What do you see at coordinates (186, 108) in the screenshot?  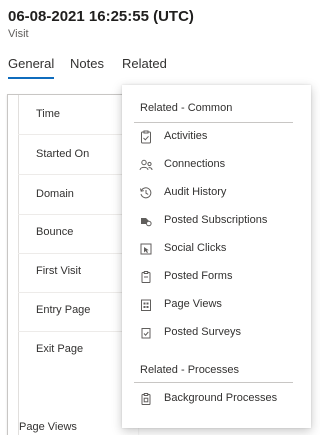 I see `menu-heading-common: Related - Common` at bounding box center [186, 108].